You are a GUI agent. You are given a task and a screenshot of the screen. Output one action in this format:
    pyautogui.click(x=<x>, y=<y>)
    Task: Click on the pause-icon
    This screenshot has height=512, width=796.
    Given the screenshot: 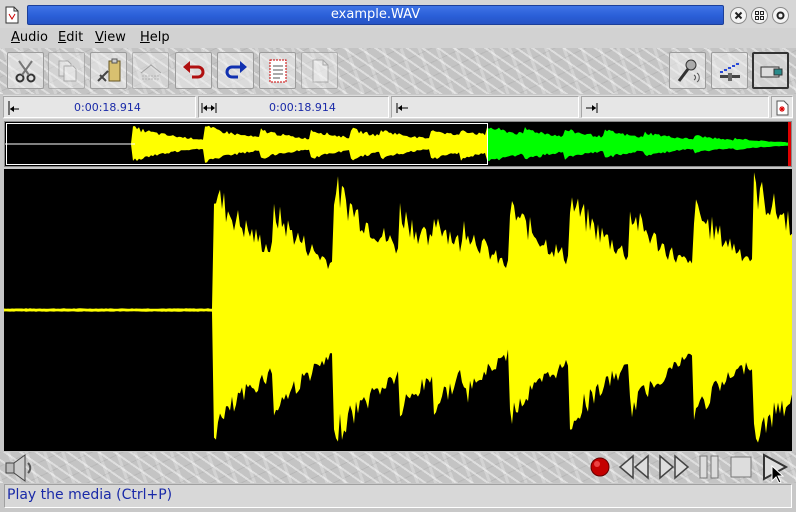 What is the action you would take?
    pyautogui.click(x=710, y=467)
    